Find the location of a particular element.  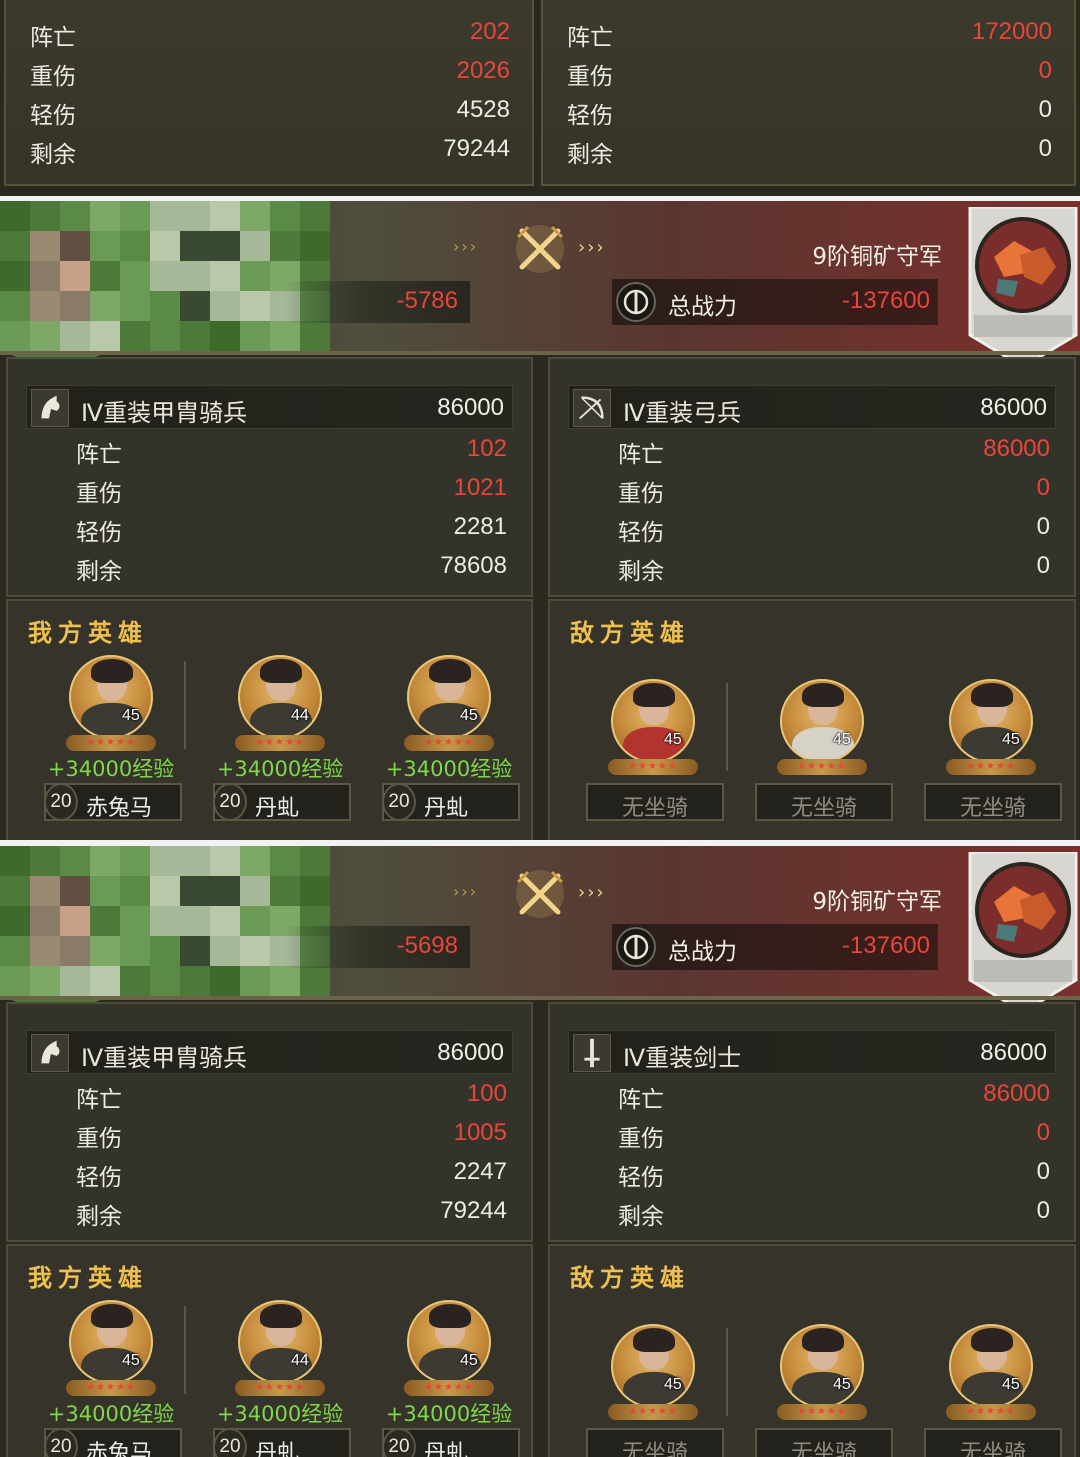

hero-hair is located at coordinates (450, 671).